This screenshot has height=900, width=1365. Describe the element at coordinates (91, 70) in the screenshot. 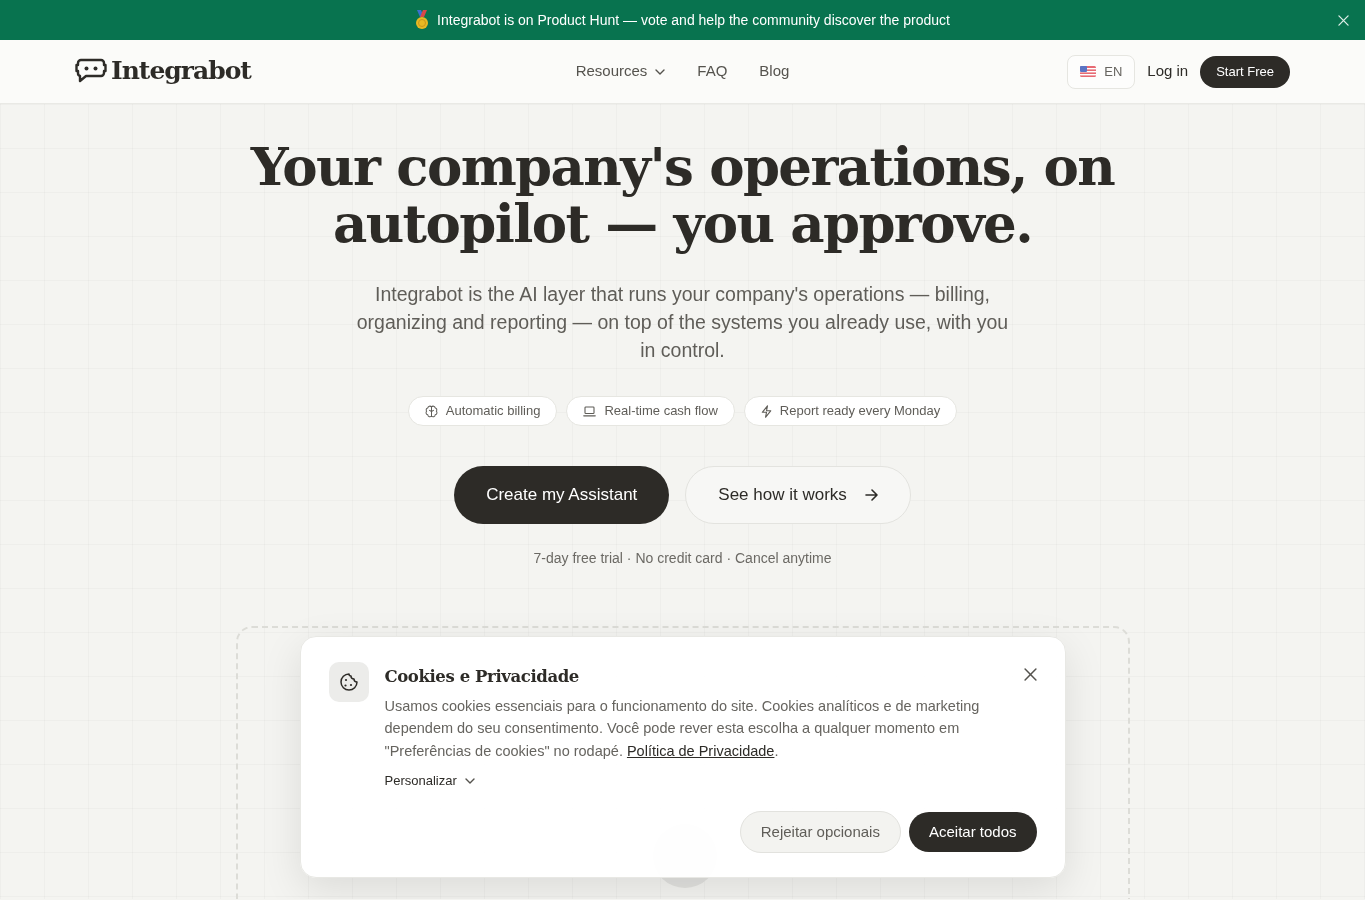

I see `logo-icon` at that location.